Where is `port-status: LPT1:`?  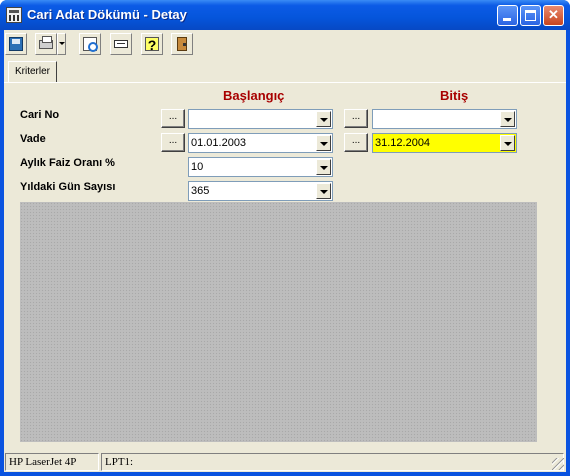 port-status: LPT1: is located at coordinates (332, 462).